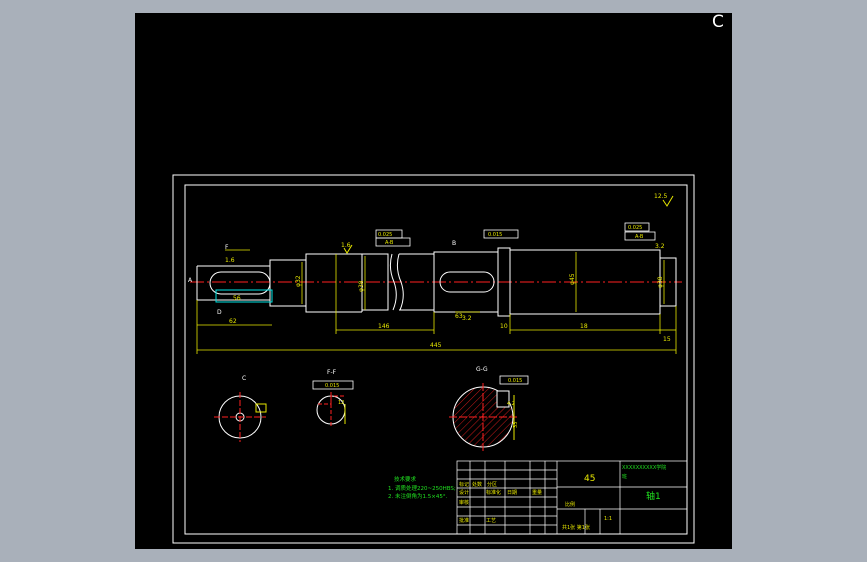 This screenshot has height=562, width=867. What do you see at coordinates (493, 492) in the screenshot?
I see `standard-label: 标准化` at bounding box center [493, 492].